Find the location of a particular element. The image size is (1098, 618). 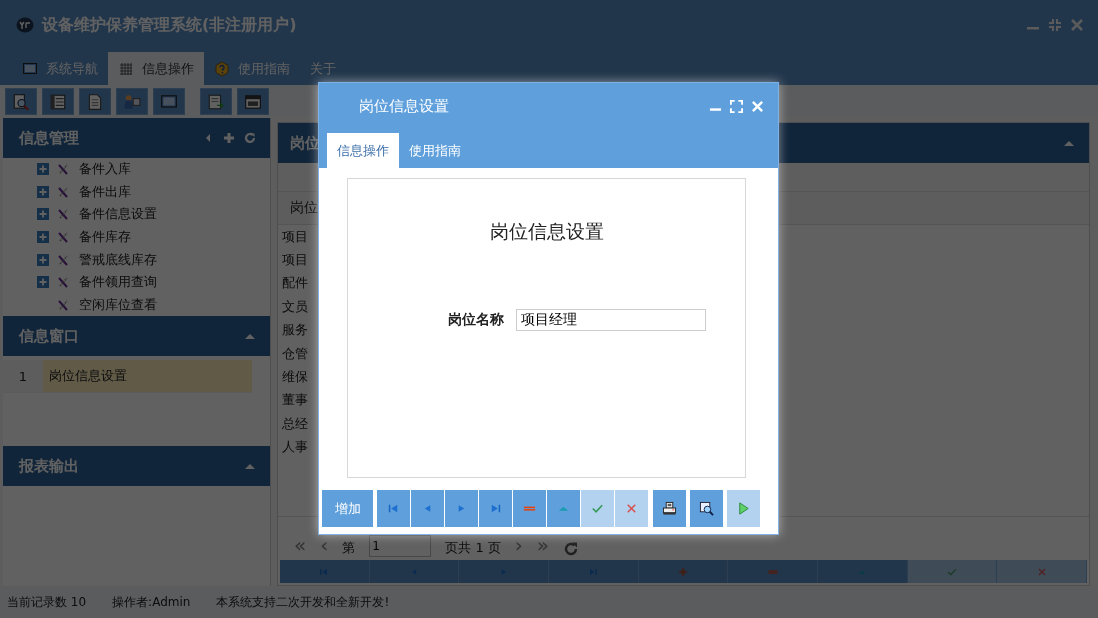

document-icon is located at coordinates (95, 101).